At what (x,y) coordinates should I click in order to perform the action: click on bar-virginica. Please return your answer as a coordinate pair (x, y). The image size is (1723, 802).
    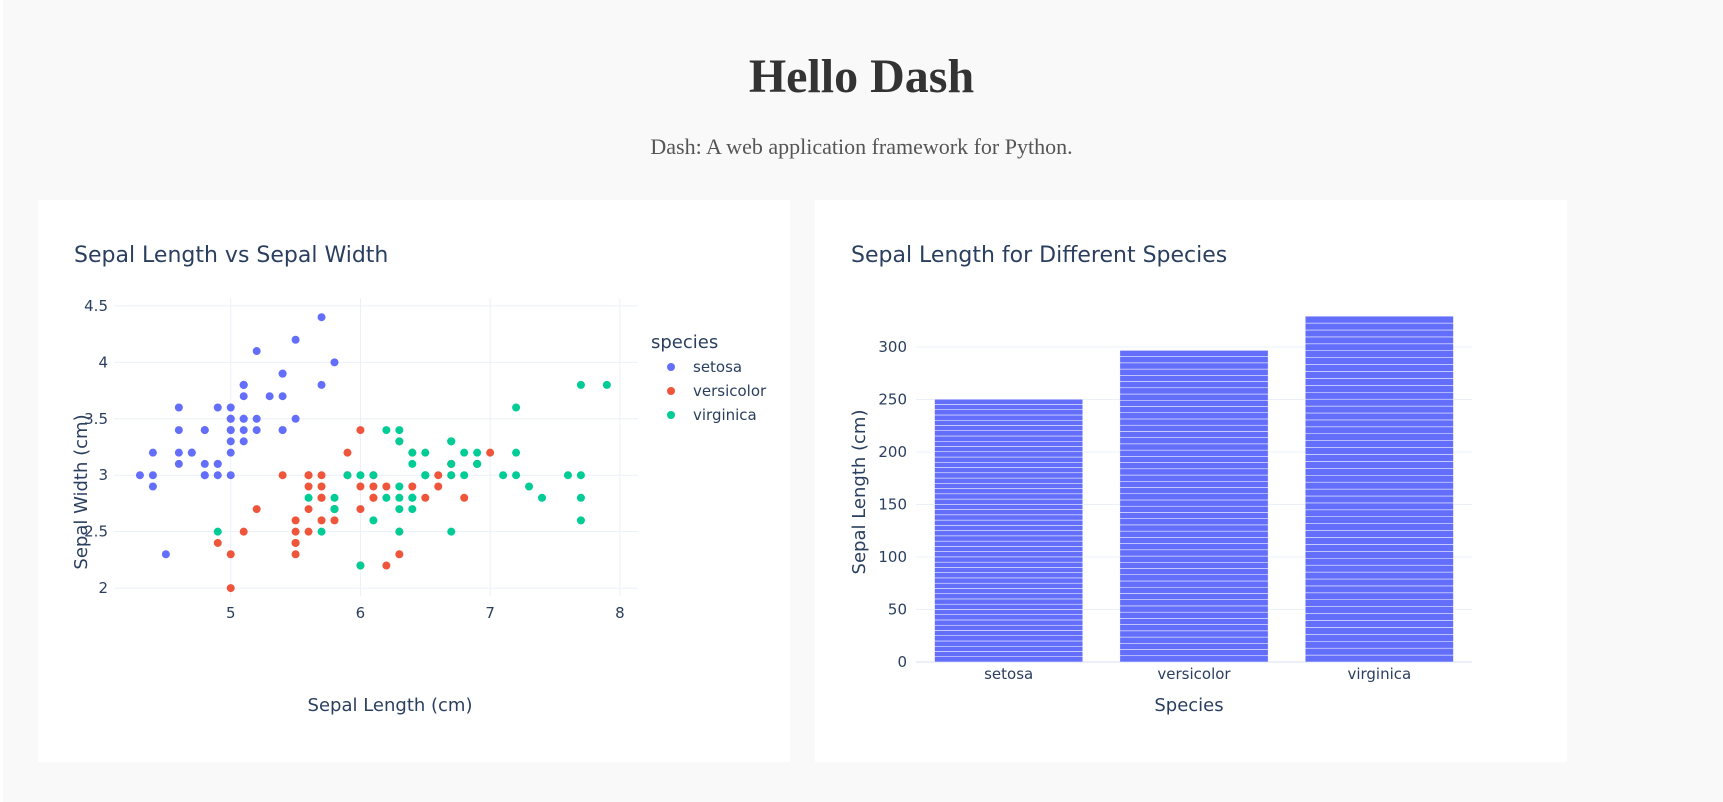
    Looking at the image, I should click on (1379, 489).